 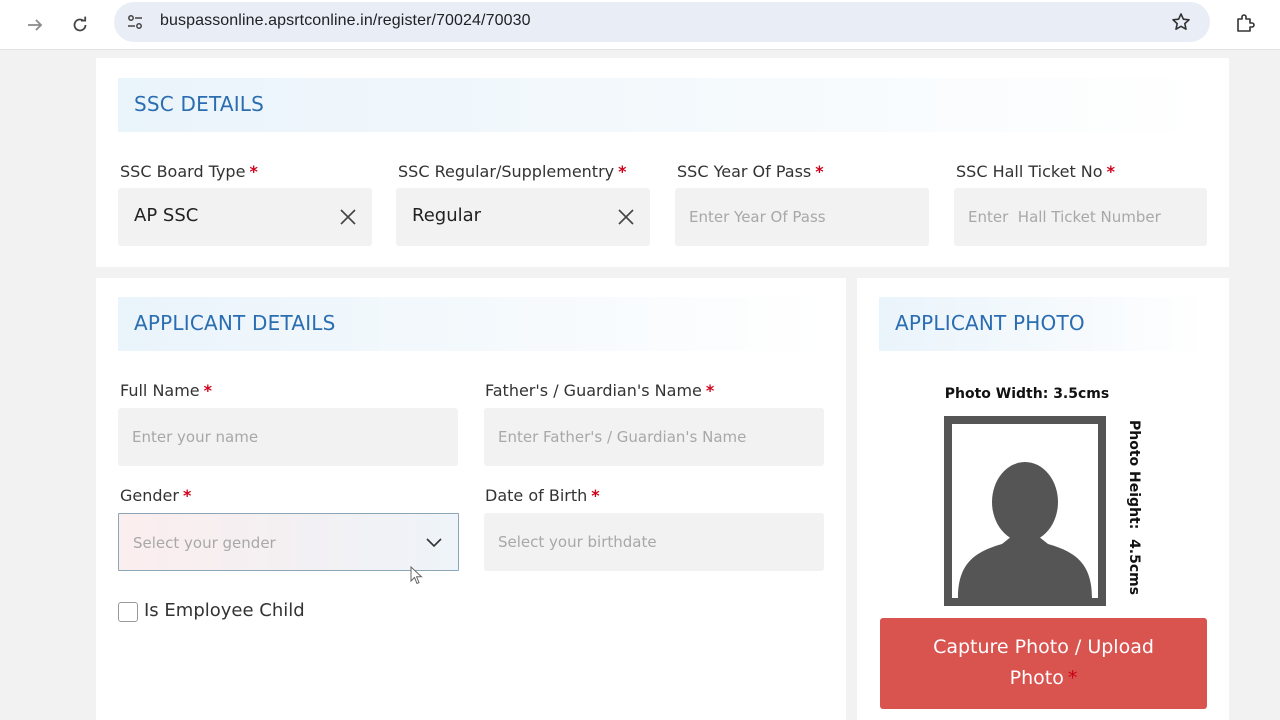 I want to click on forward-icon, so click(x=35, y=25).